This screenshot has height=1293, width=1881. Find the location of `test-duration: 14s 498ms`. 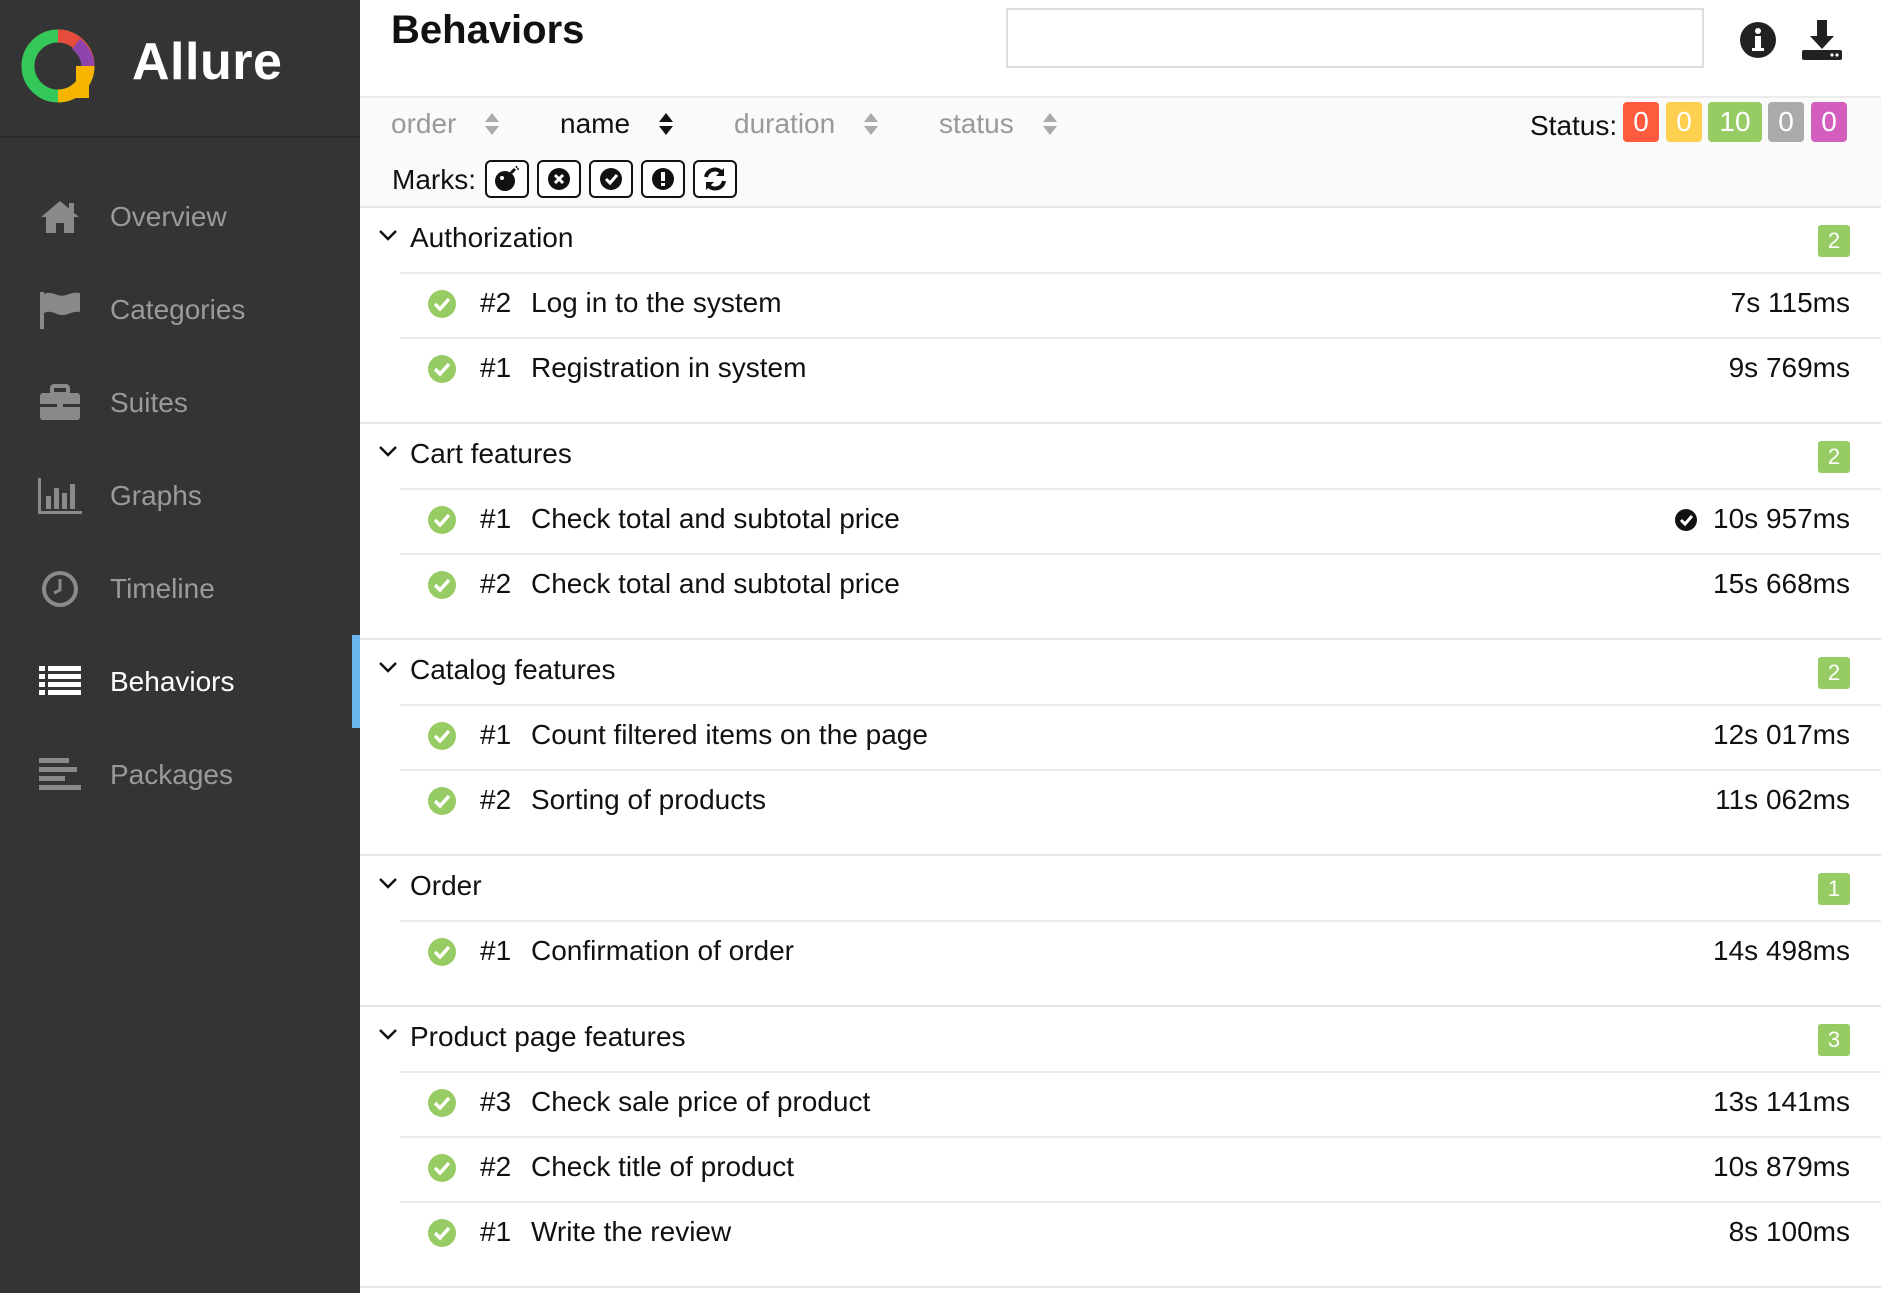

test-duration: 14s 498ms is located at coordinates (1781, 950).